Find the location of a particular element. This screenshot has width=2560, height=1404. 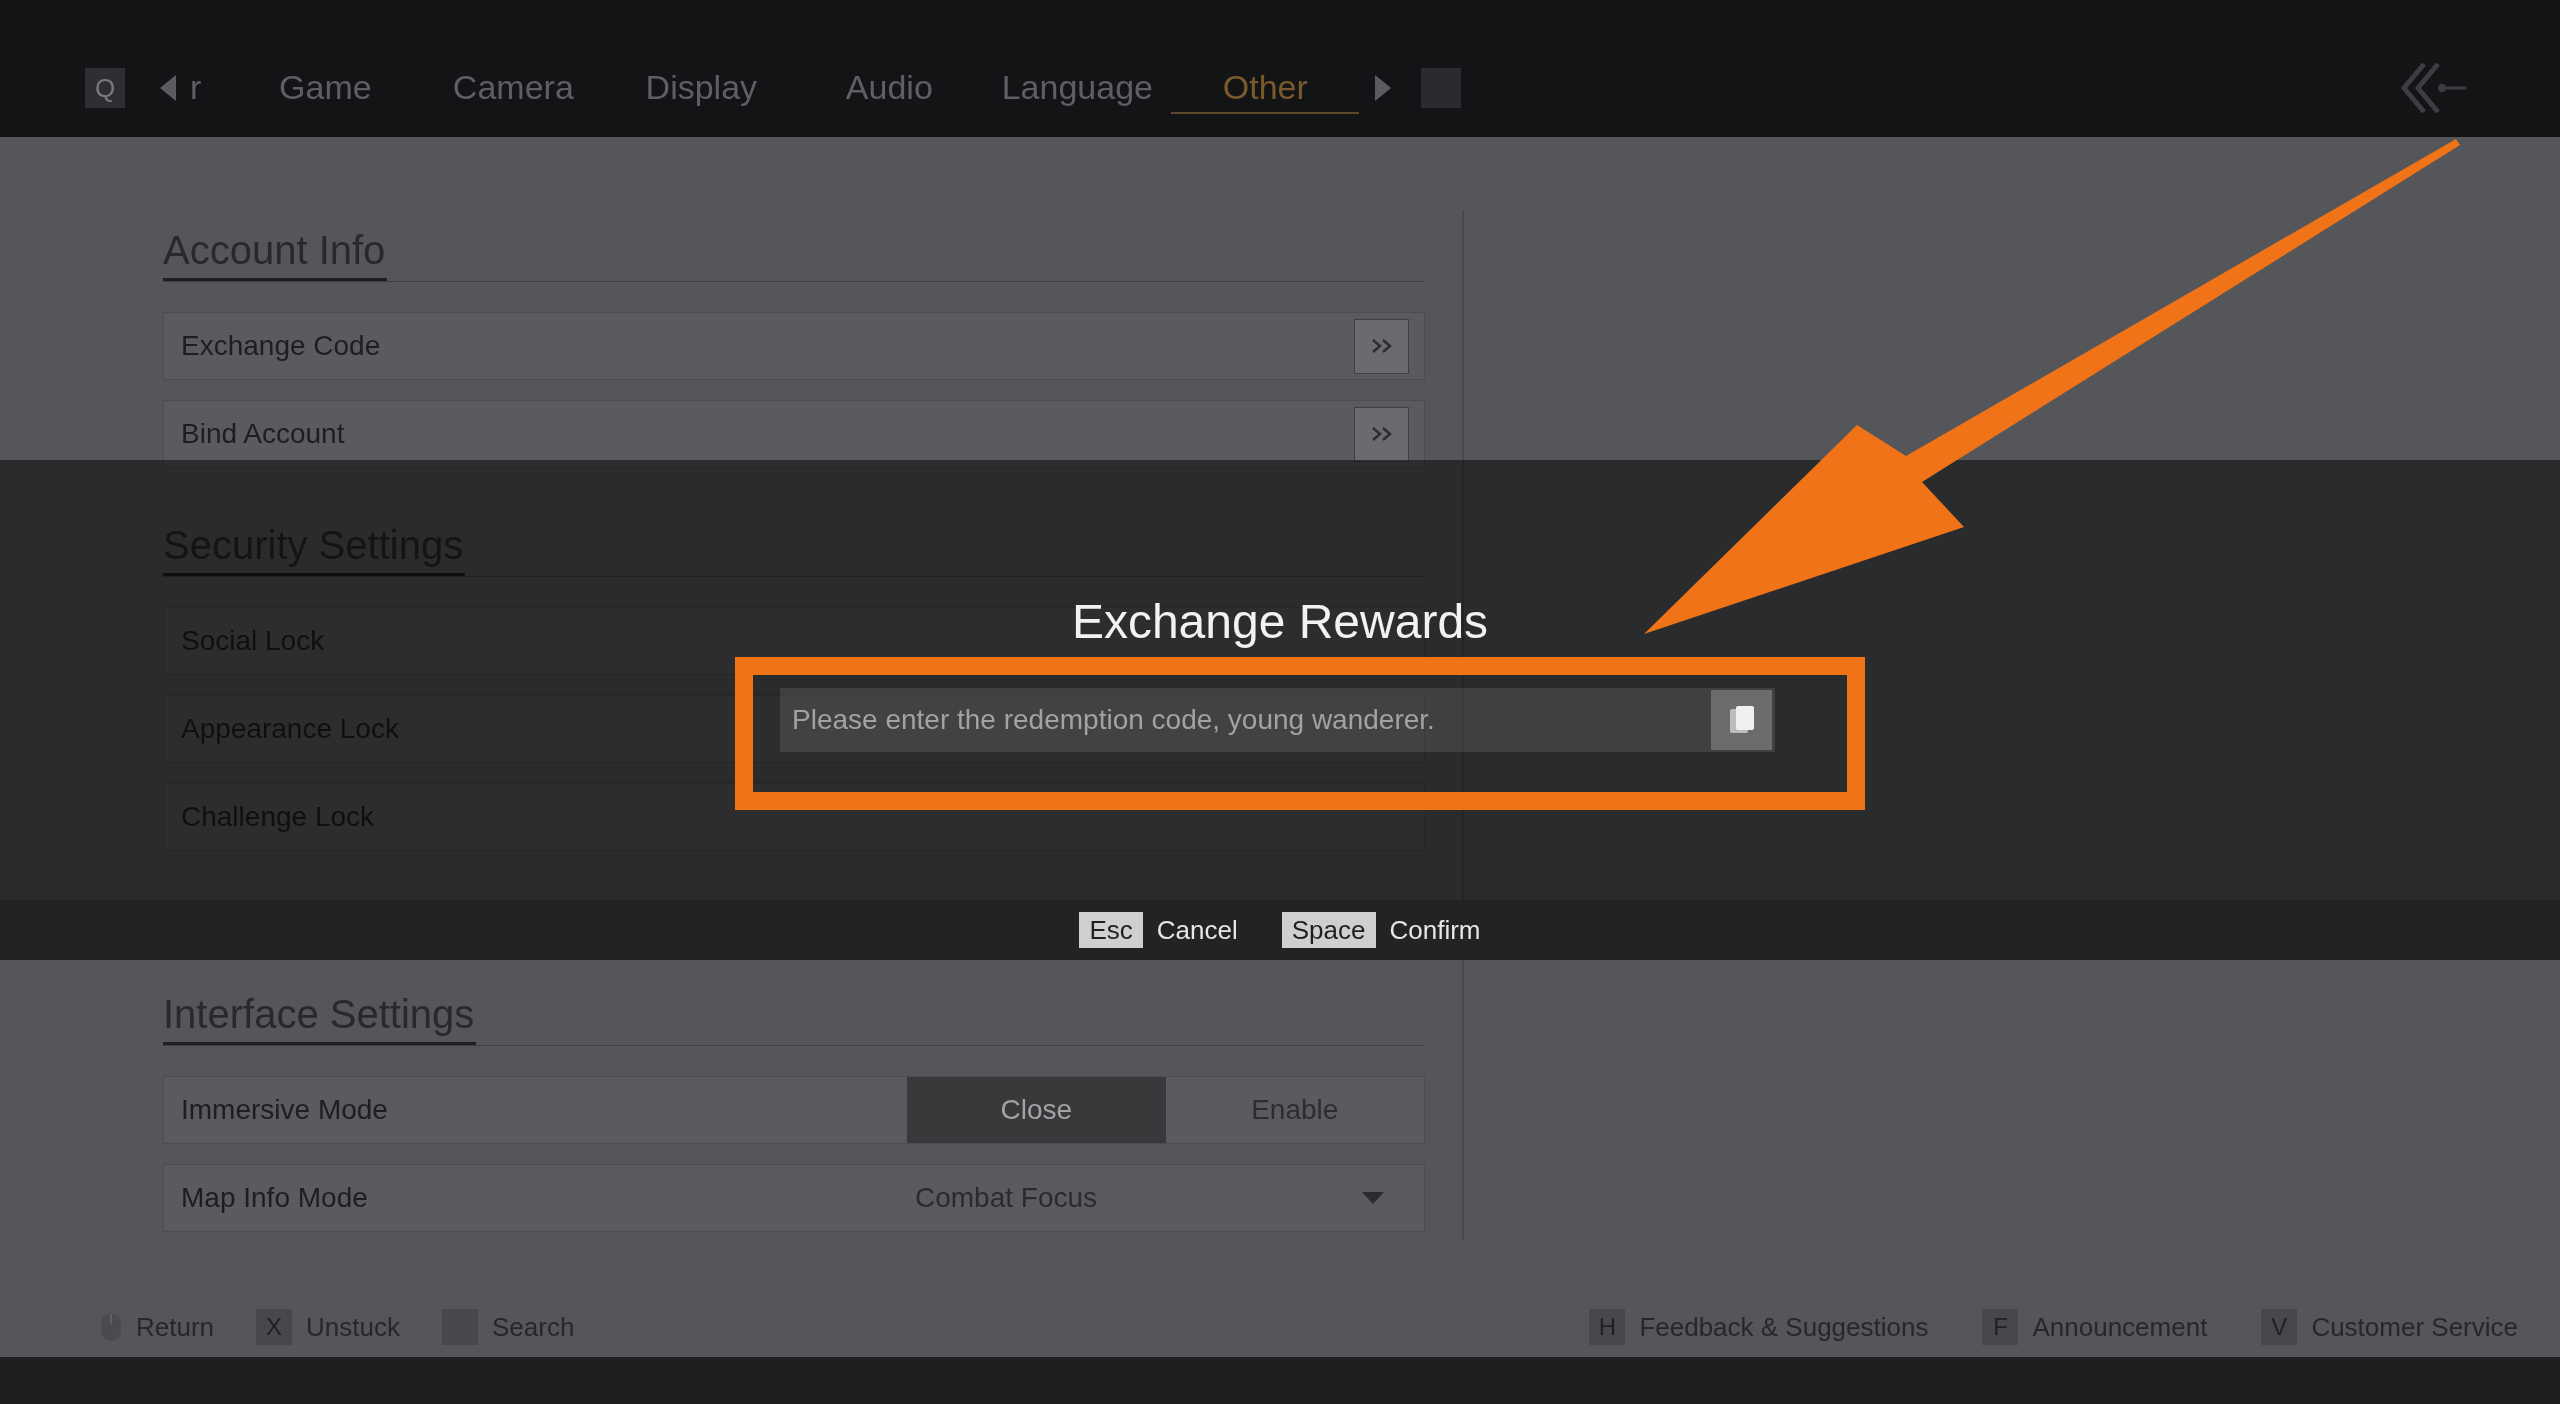

tab: Language is located at coordinates (1077, 88).